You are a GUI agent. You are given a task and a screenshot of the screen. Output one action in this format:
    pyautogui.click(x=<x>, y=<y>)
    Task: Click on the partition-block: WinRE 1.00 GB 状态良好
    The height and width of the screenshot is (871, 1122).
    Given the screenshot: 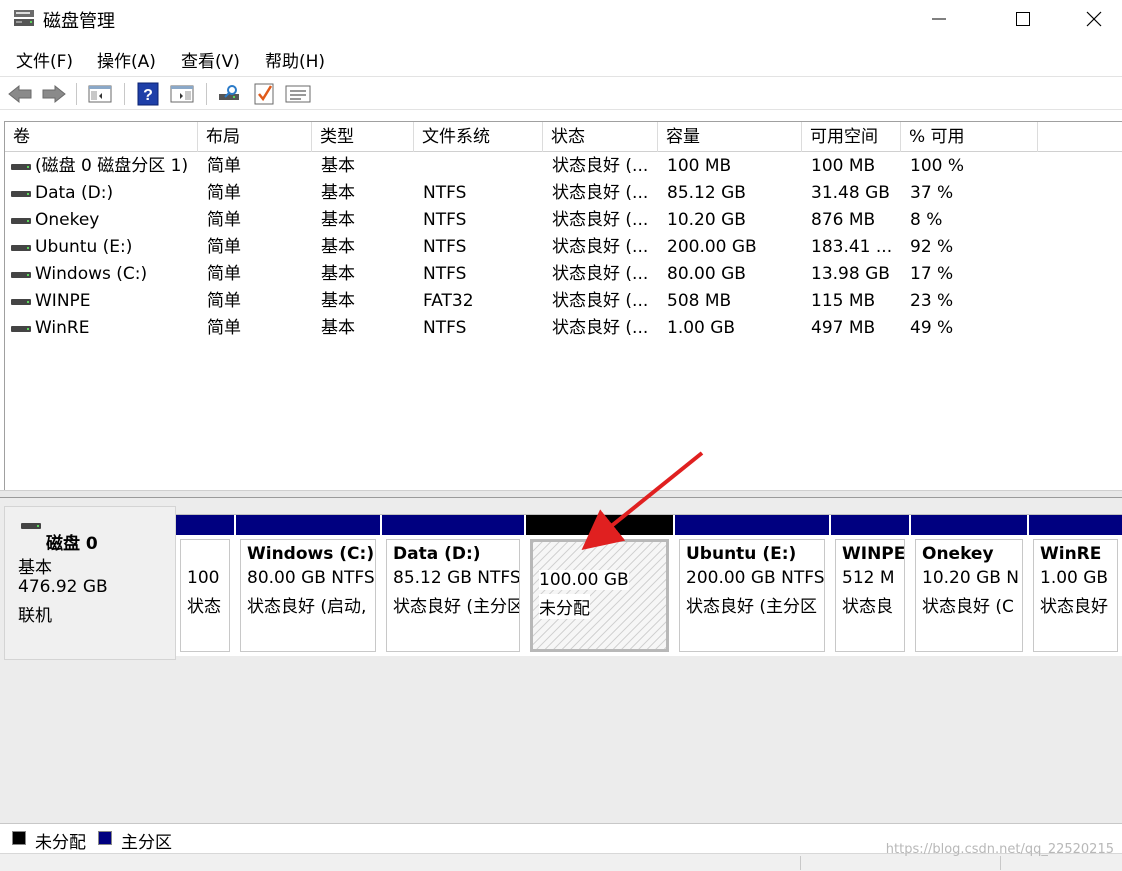 What is the action you would take?
    pyautogui.click(x=1075, y=585)
    